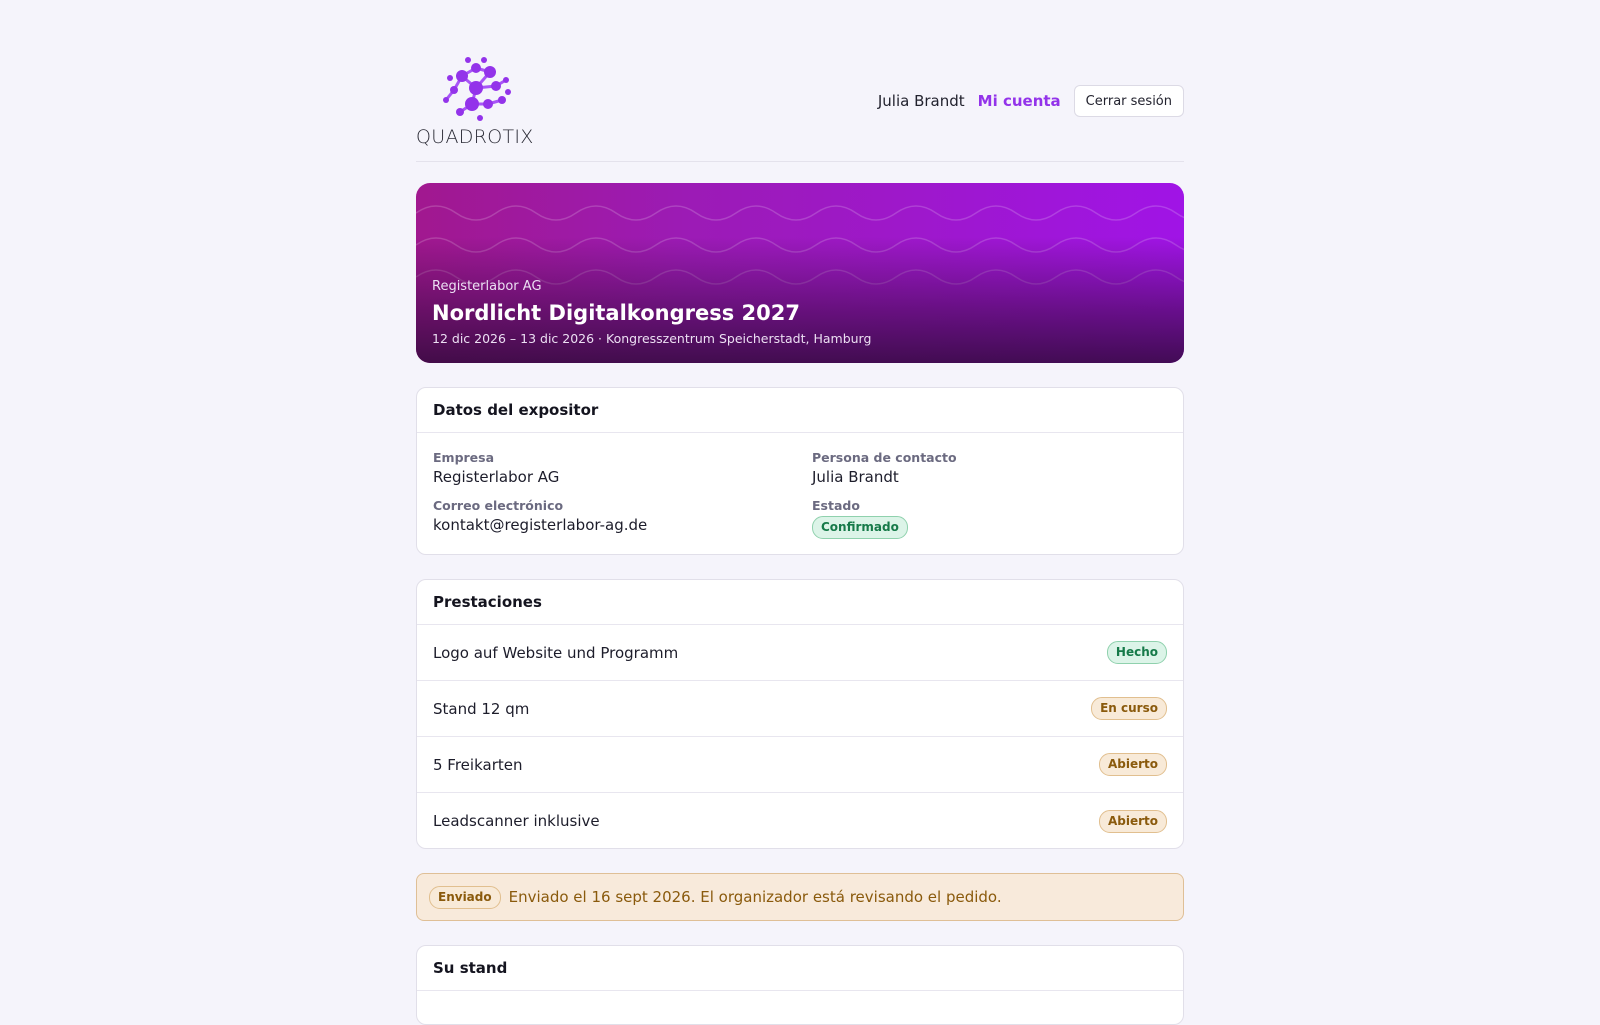 This screenshot has height=1025, width=1600. What do you see at coordinates (464, 457) in the screenshot?
I see `company-label: Empresa` at bounding box center [464, 457].